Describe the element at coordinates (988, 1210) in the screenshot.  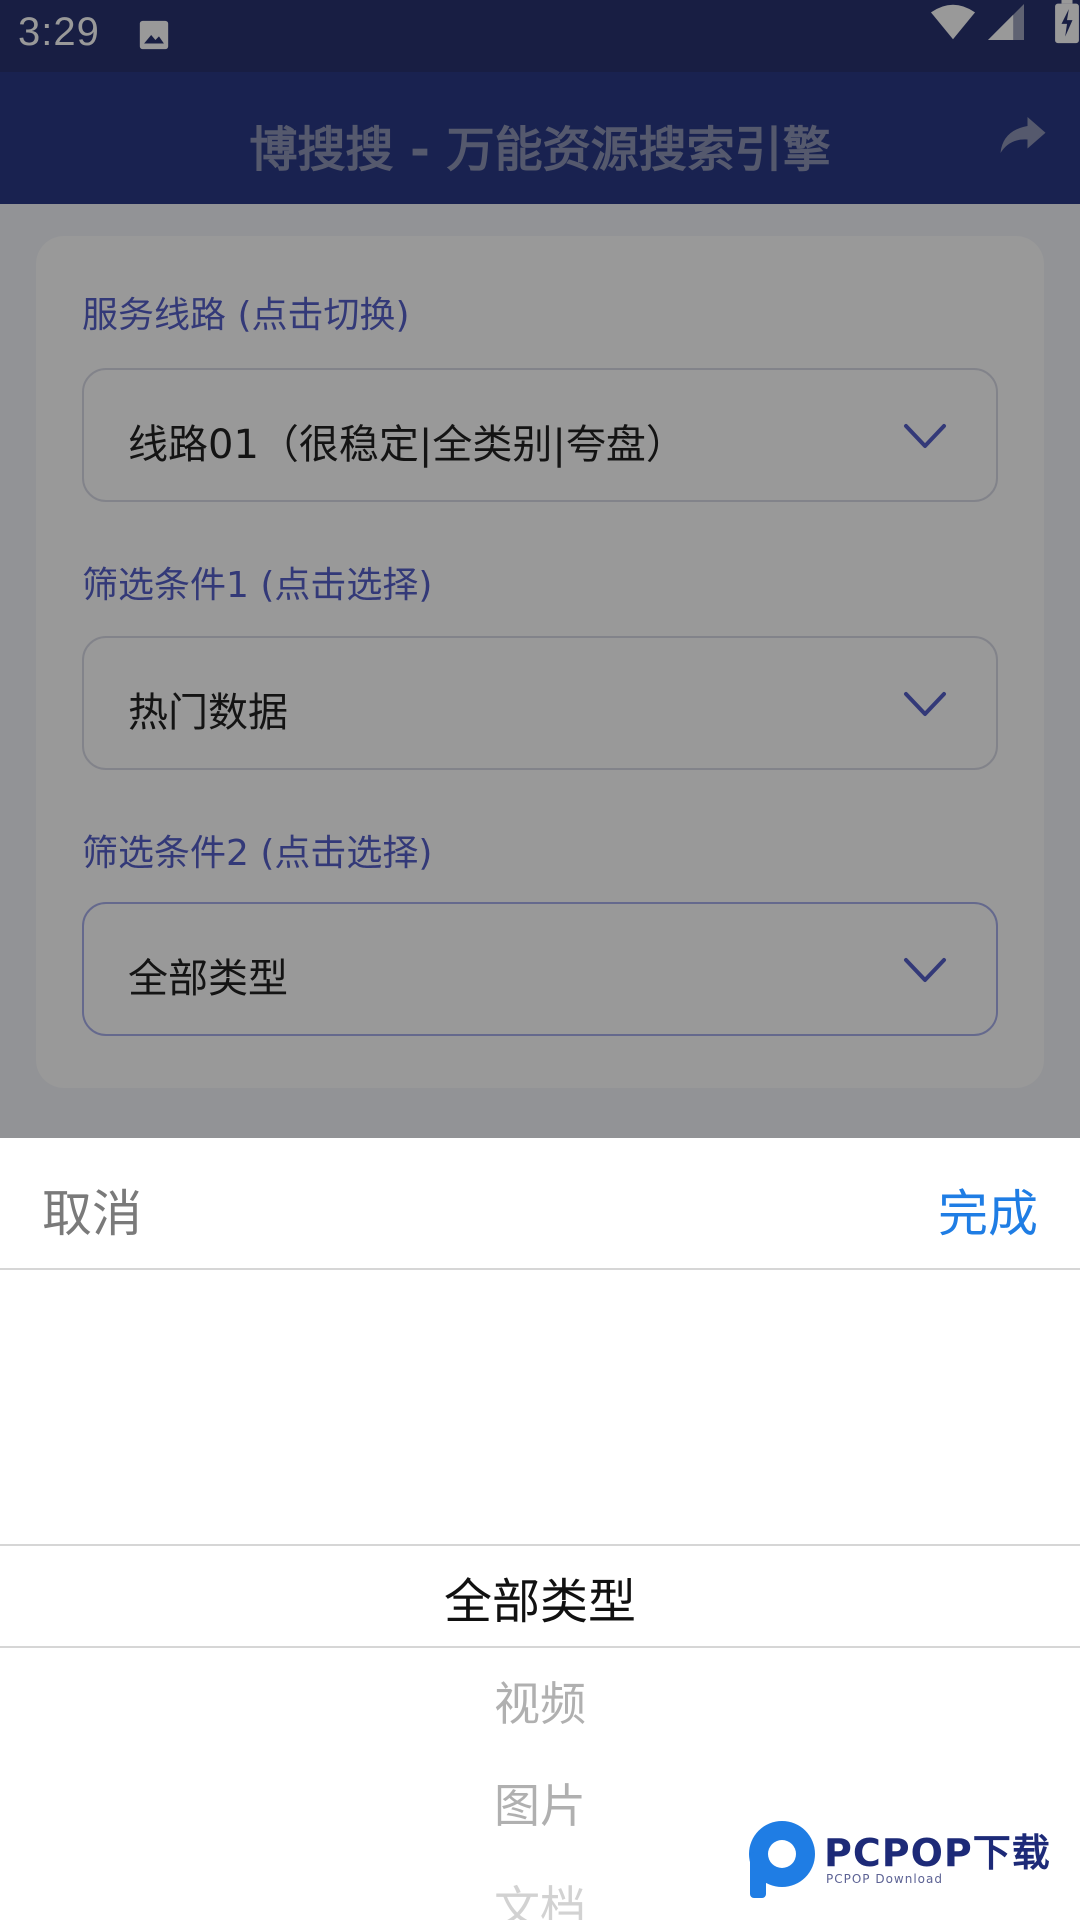
I see `done-button: 完成` at that location.